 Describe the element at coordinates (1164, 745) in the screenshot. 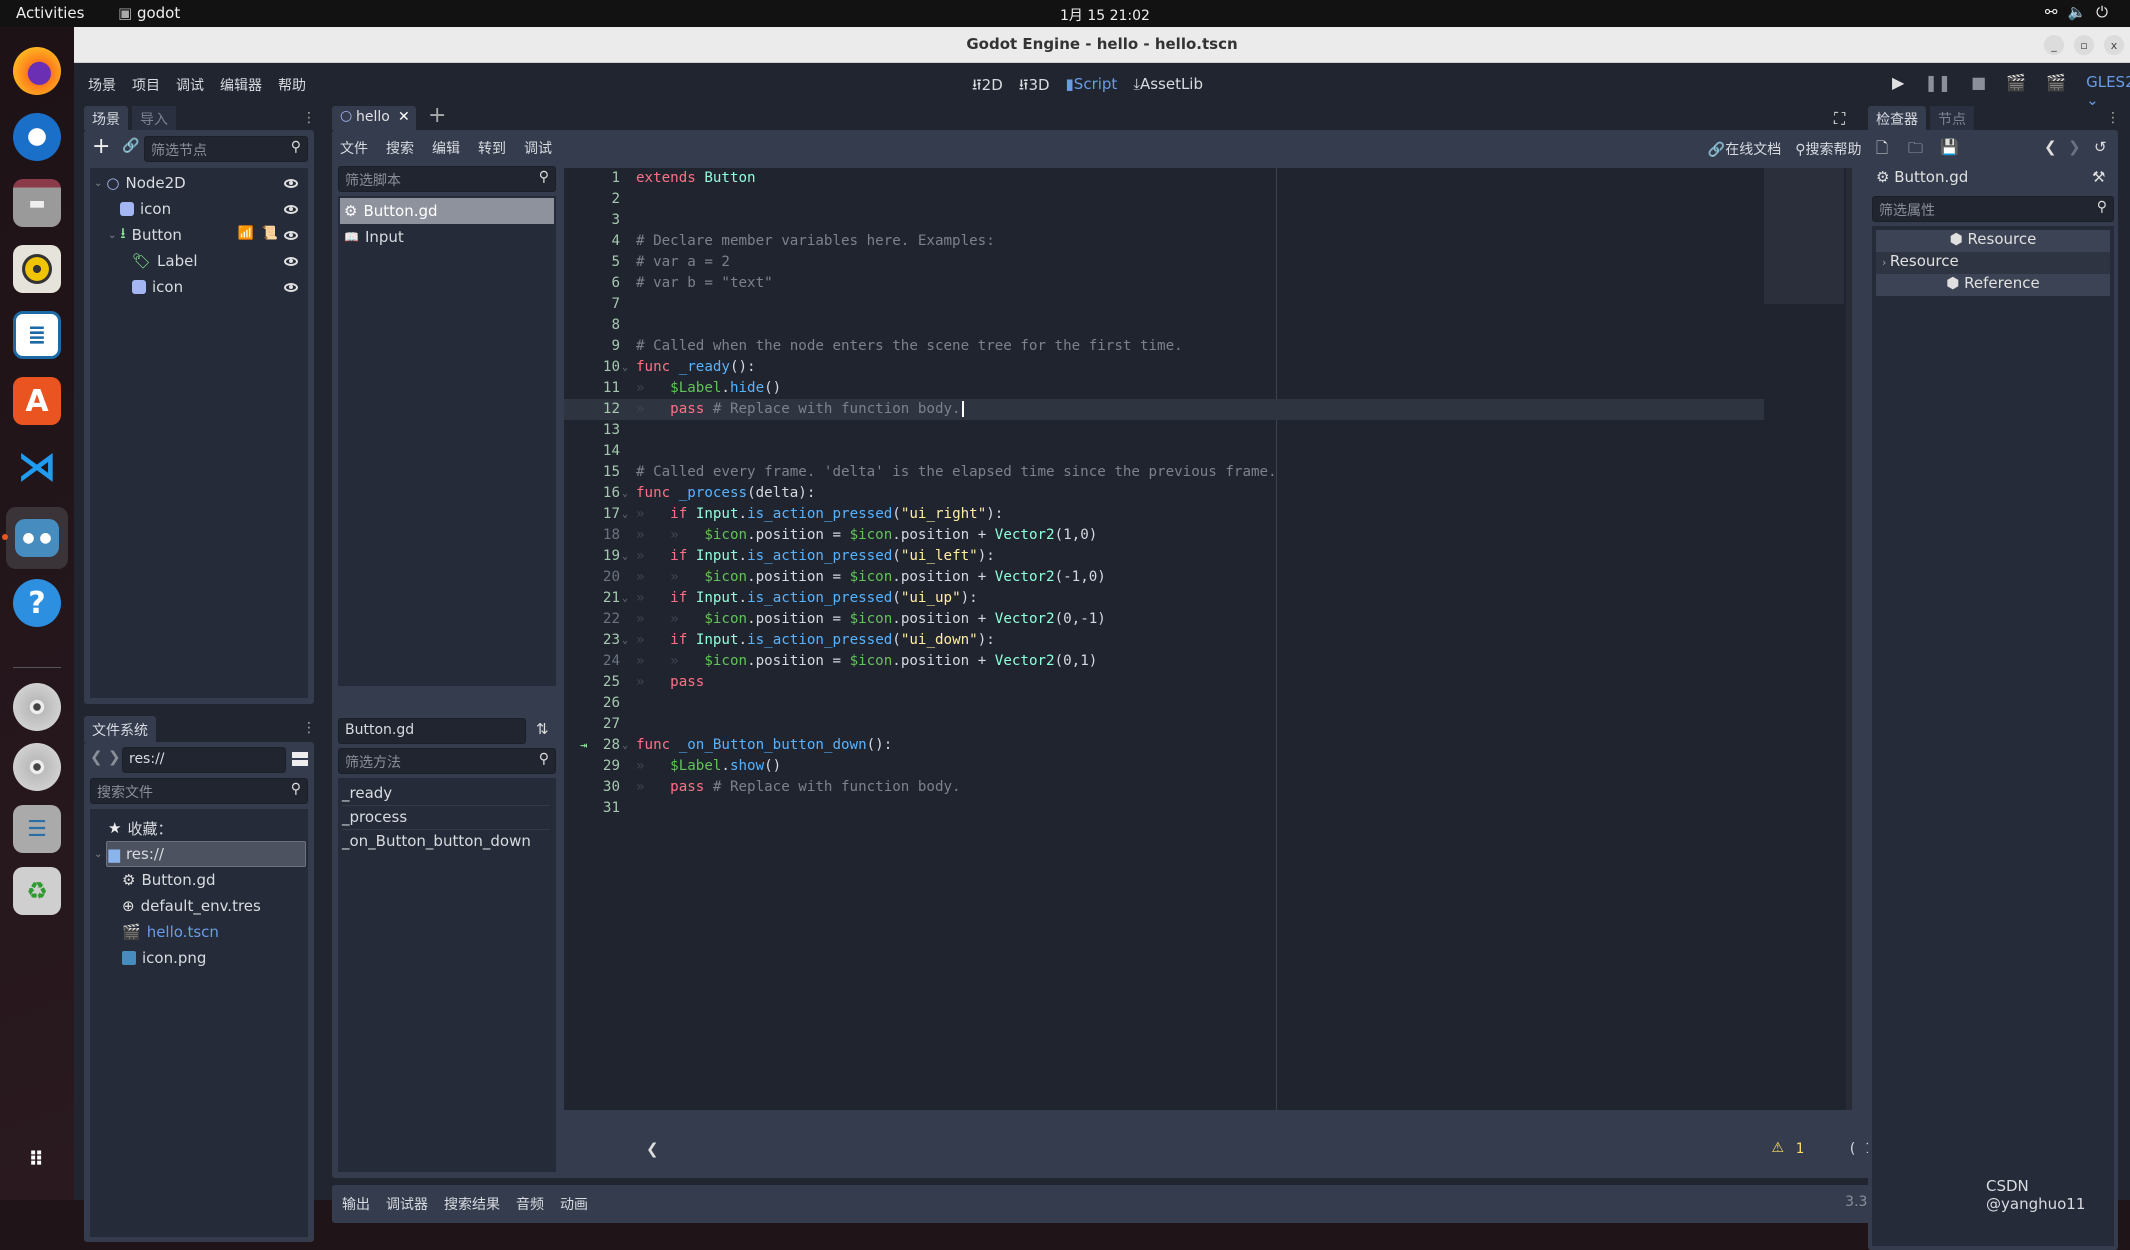

I see `code-line: 28 ⌄ ⇥ func _on_Button_button_down():` at that location.